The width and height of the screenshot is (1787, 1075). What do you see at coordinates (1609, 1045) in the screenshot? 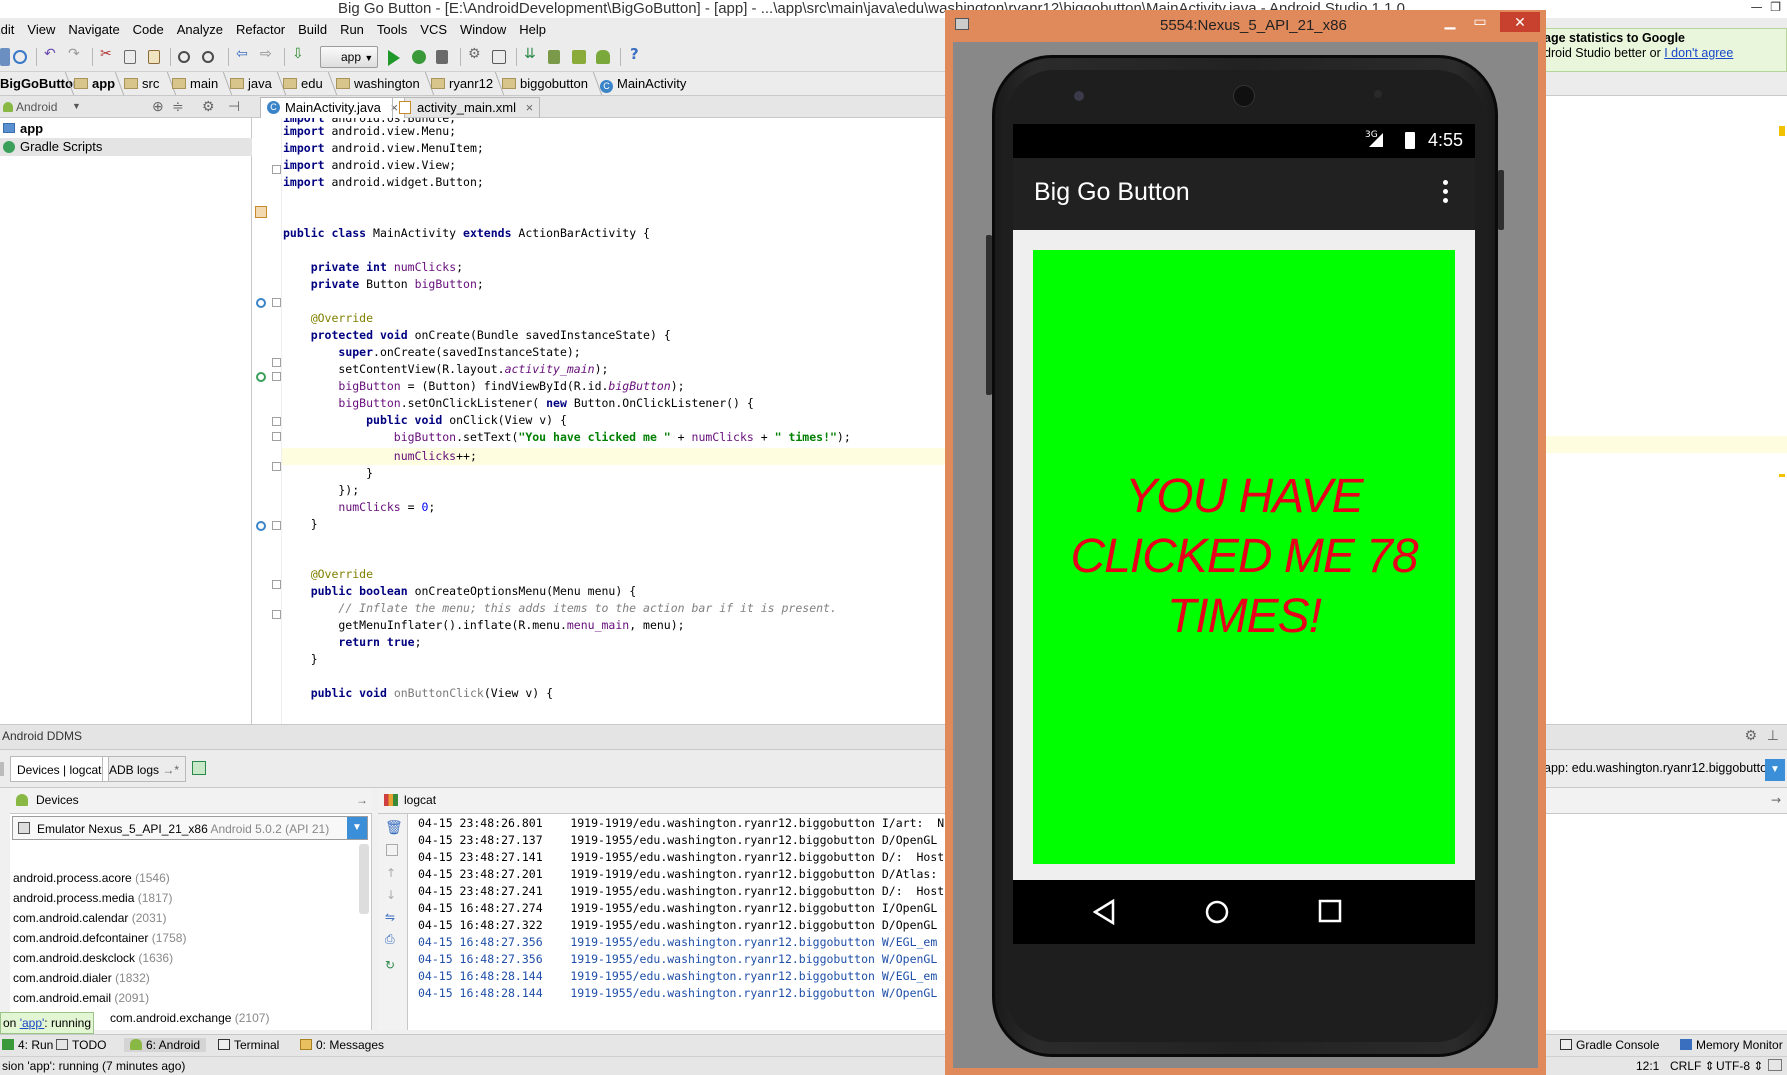
I see `tab-gradle-console: Gradle Console` at bounding box center [1609, 1045].